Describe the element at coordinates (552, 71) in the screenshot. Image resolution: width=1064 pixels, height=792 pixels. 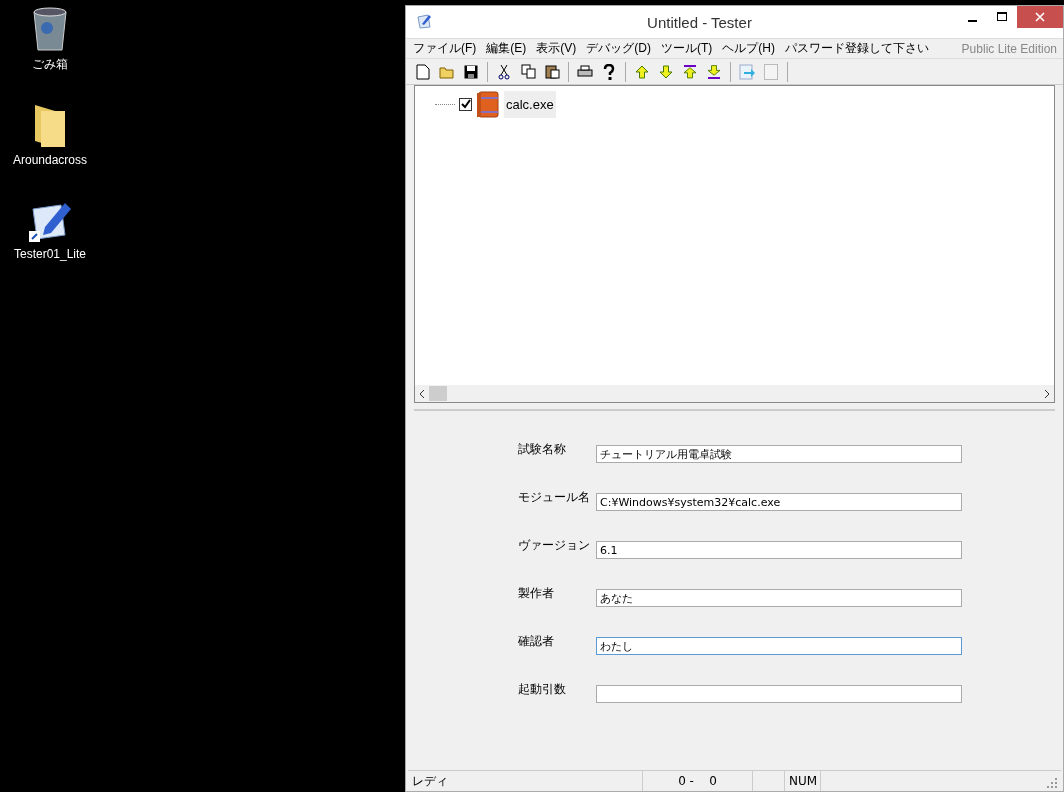
I see `paste-icon` at that location.